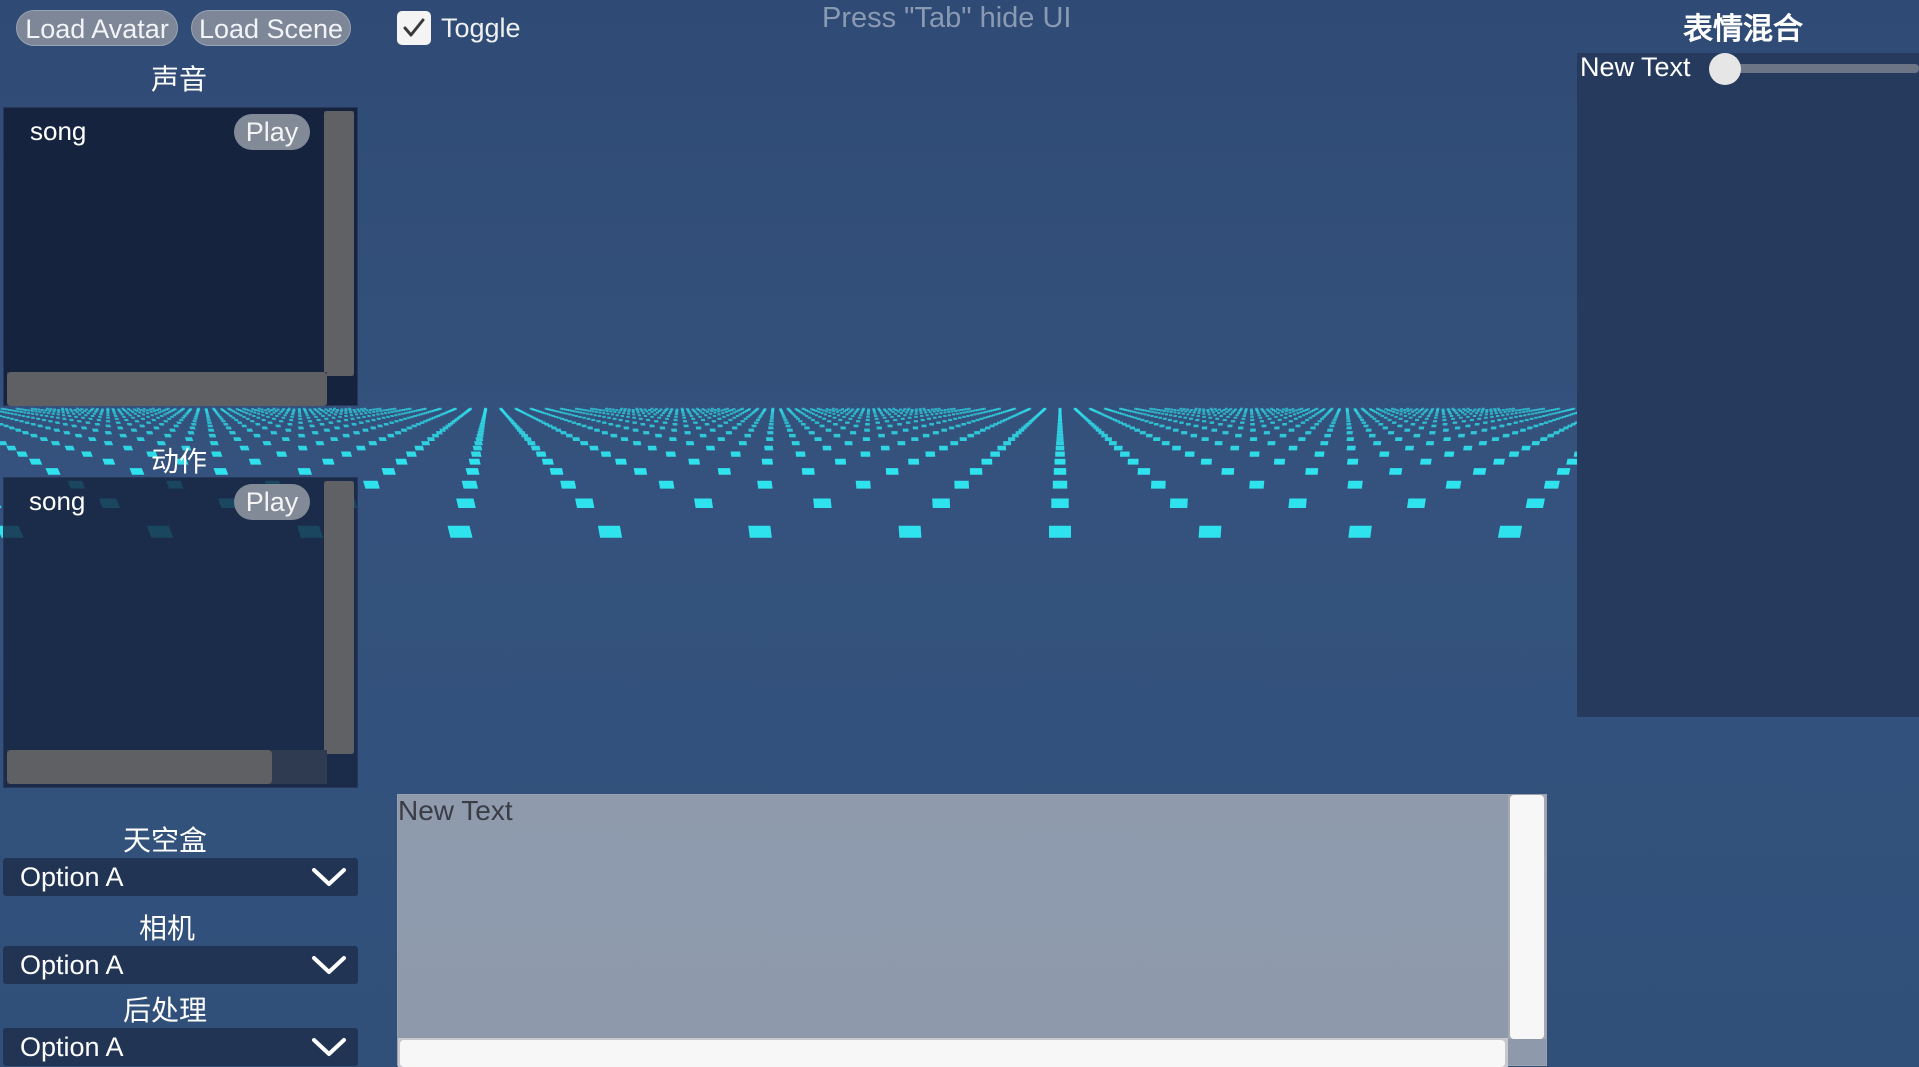  Describe the element at coordinates (180, 256) in the screenshot. I see `sound-list-panel: song Play` at that location.